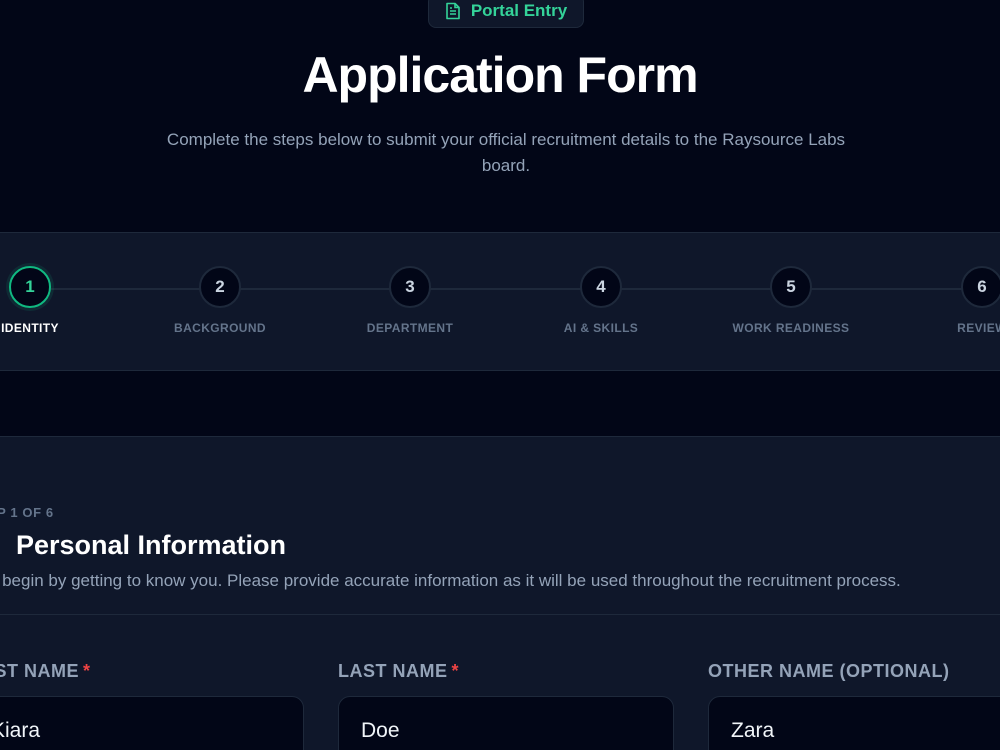  Describe the element at coordinates (410, 328) in the screenshot. I see `step-label: DEPARTMENT` at that location.